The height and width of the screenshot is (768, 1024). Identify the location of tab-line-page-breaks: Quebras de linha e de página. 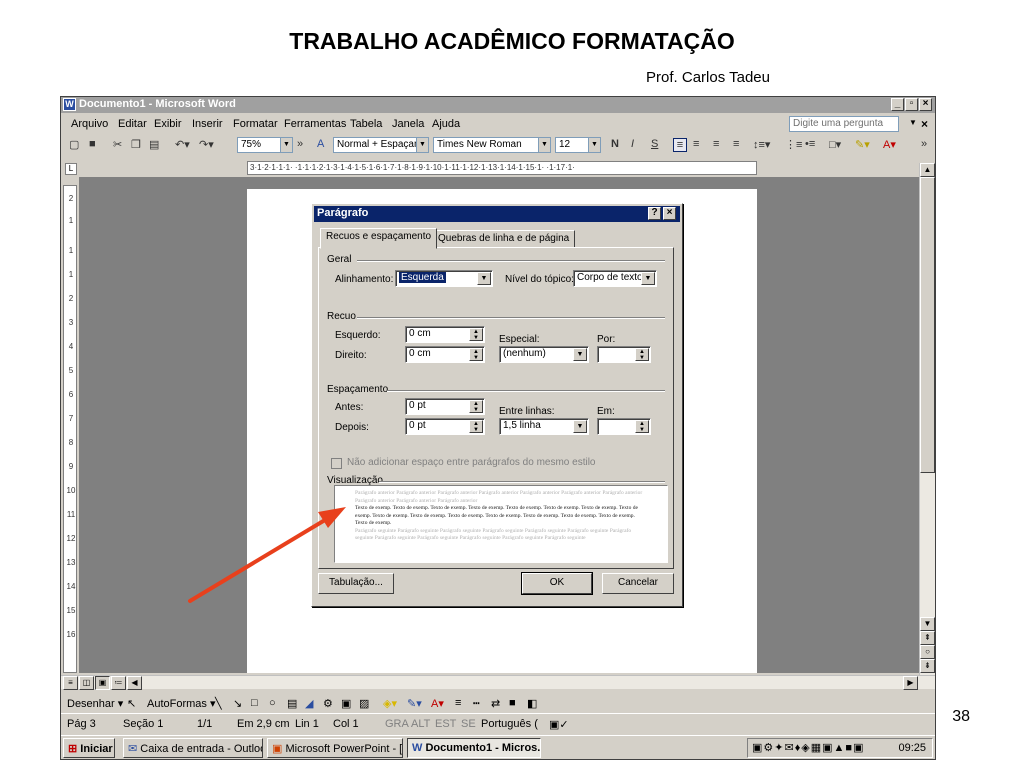
(504, 239).